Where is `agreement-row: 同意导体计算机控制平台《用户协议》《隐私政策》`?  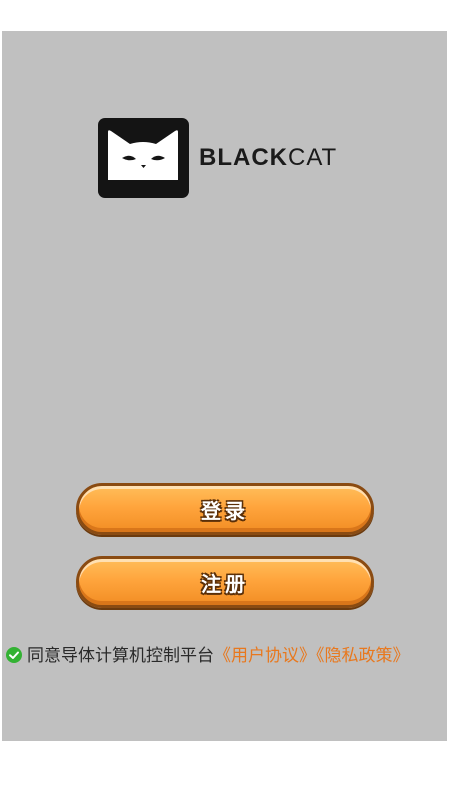
agreement-row: 同意导体计算机控制平台《用户协议》《隐私政策》 is located at coordinates (226, 656).